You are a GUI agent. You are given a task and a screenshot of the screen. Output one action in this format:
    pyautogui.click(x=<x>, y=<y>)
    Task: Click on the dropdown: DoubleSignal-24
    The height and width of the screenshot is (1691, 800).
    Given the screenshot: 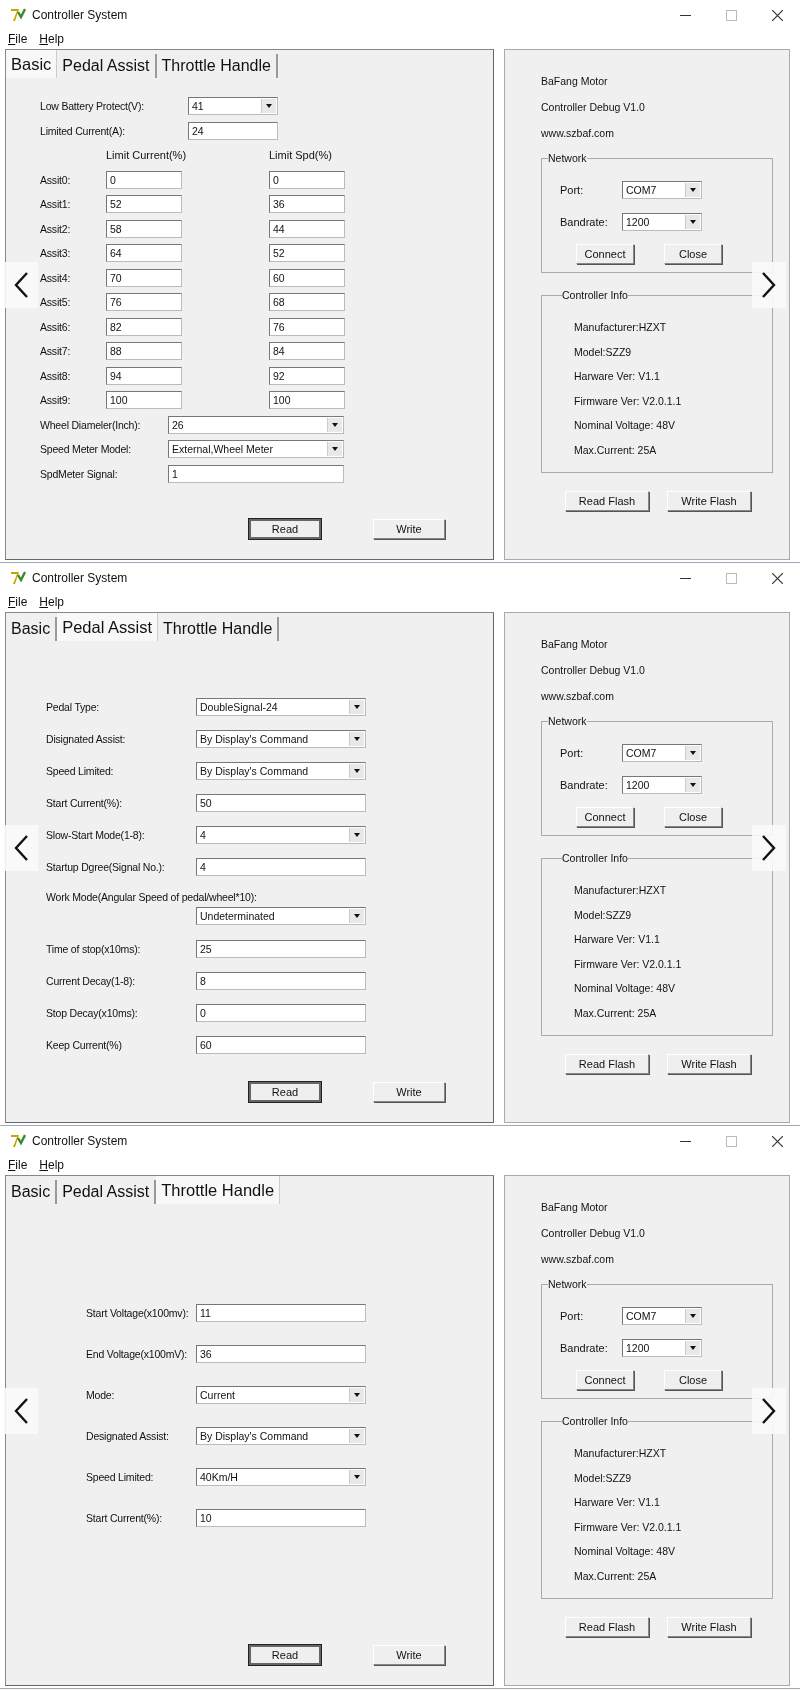 What is the action you would take?
    pyautogui.click(x=281, y=707)
    